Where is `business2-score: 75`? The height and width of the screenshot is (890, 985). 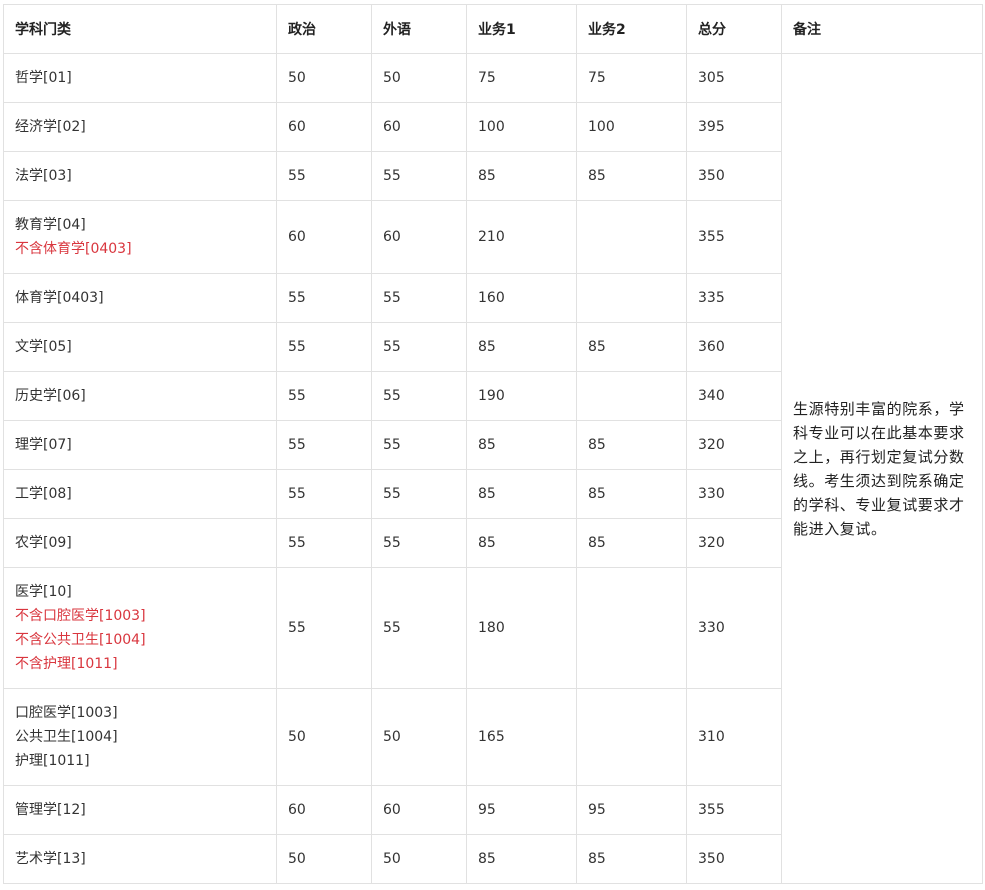
business2-score: 75 is located at coordinates (631, 78).